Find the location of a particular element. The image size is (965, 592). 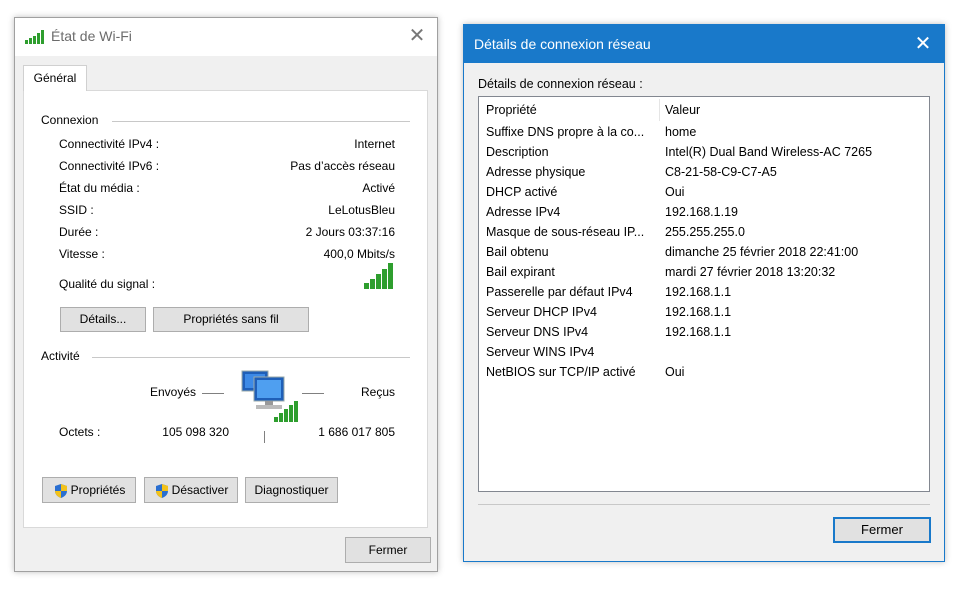

group-title-activity: Activité is located at coordinates (60, 356).